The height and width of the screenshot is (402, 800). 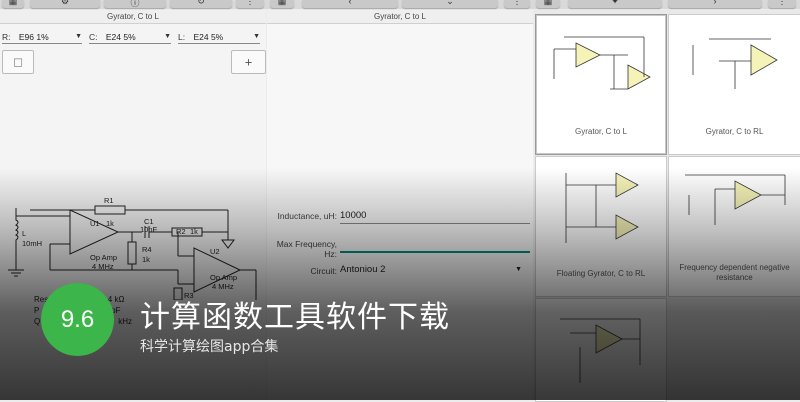 I want to click on svg-text: 10nF, so click(x=149, y=229).